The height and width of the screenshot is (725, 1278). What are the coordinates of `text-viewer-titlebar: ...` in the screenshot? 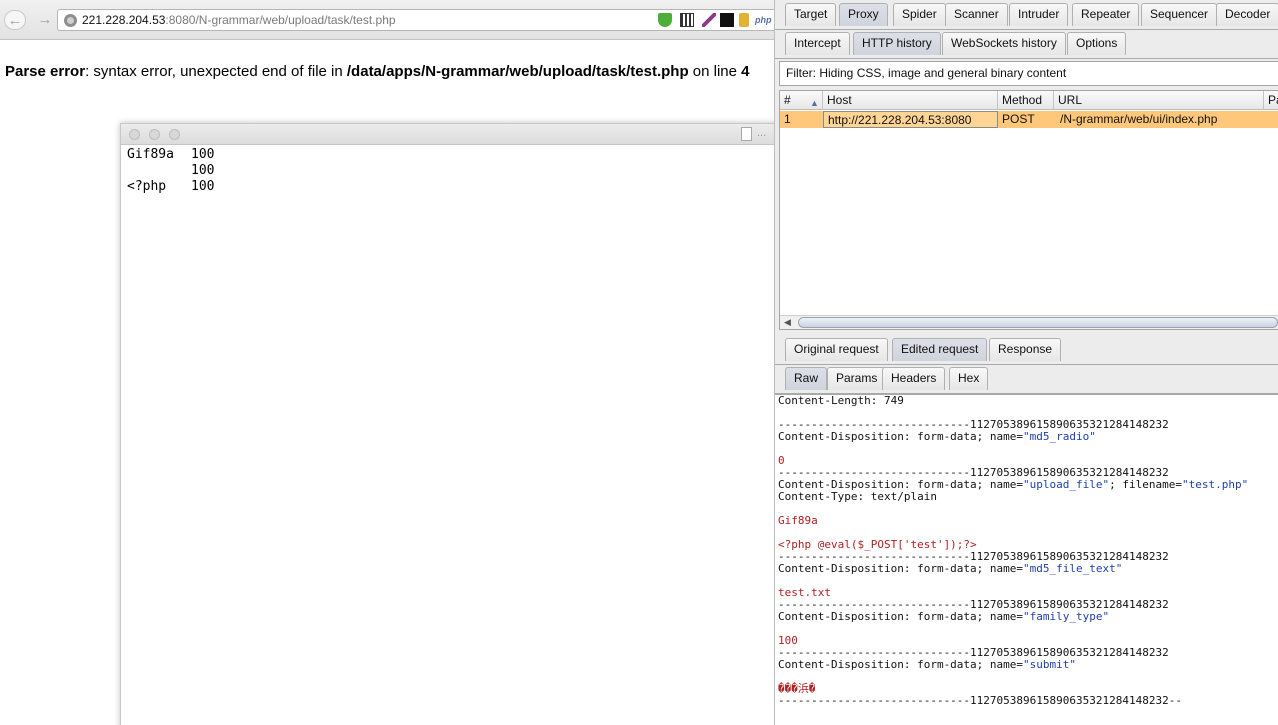 It's located at (447, 134).